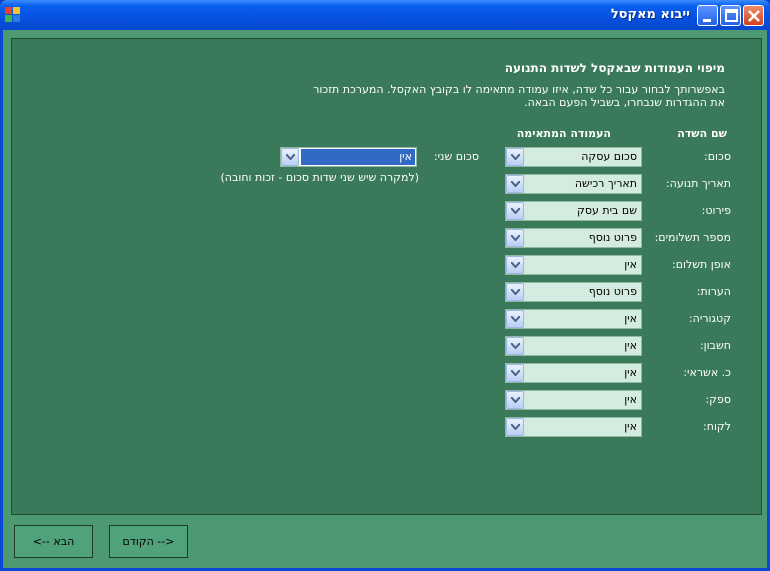 This screenshot has width=770, height=571. Describe the element at coordinates (456, 156) in the screenshot. I see `field-label-second-amount: סכום שני:` at that location.